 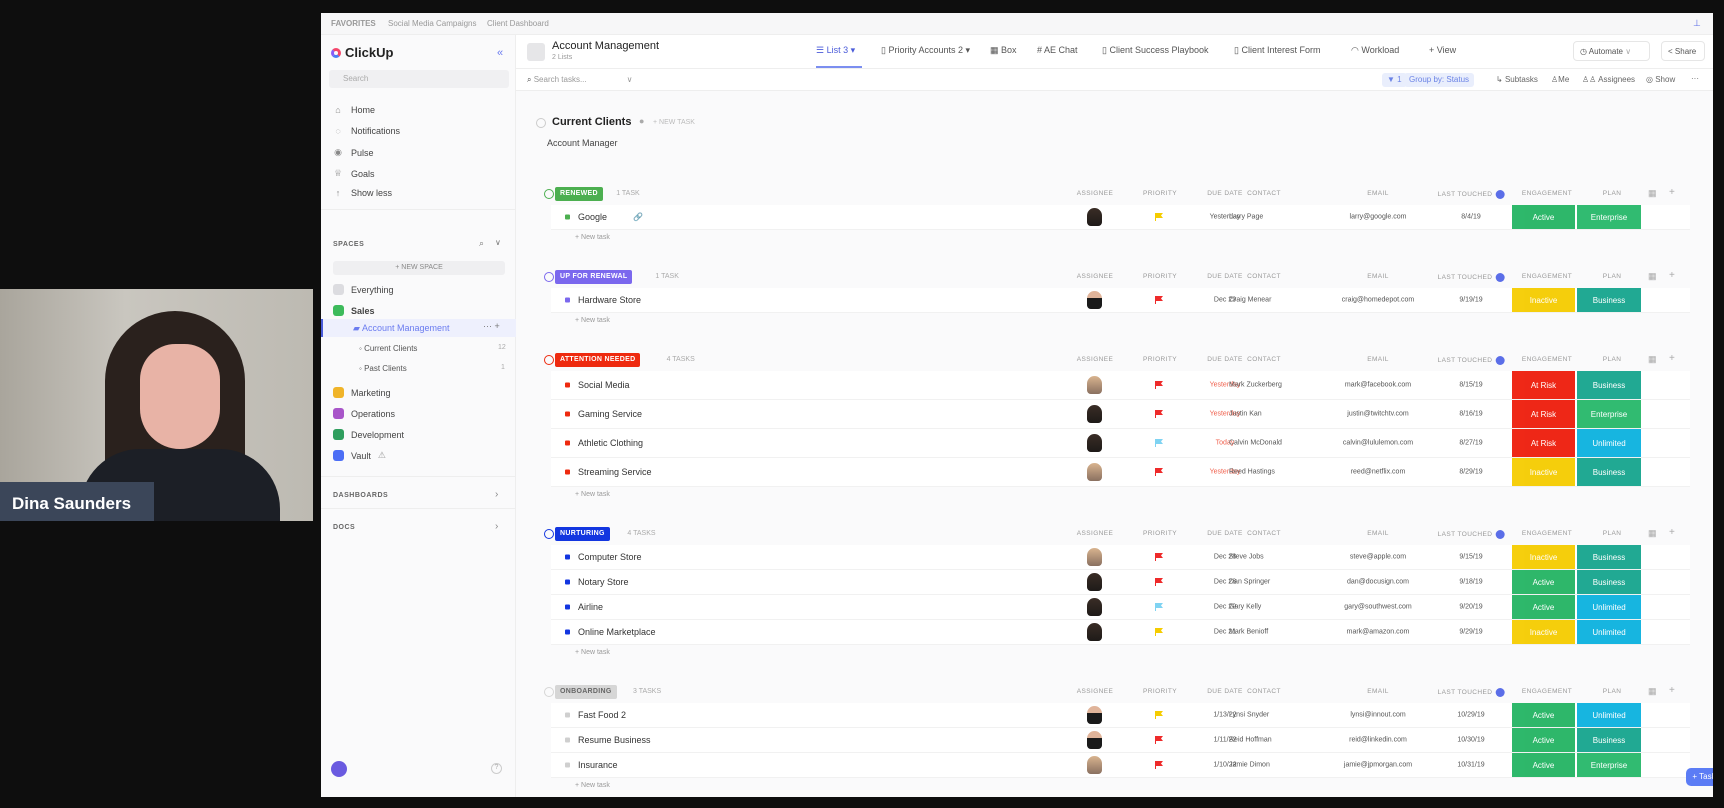 I want to click on contact: Calvin McDonald, so click(x=1269, y=443).